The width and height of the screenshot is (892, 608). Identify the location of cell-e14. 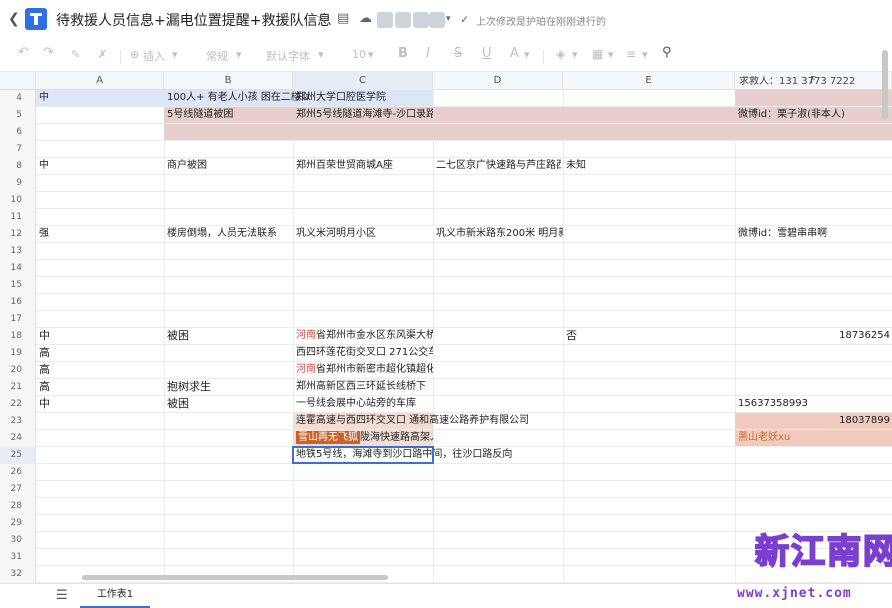
(649, 268).